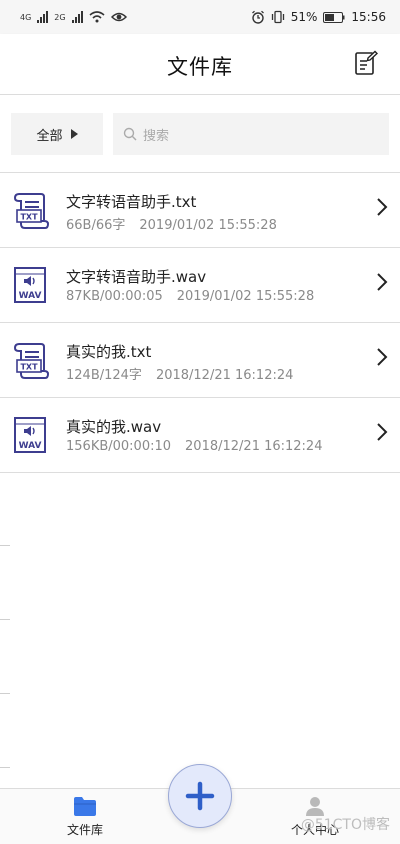  Describe the element at coordinates (84, 830) in the screenshot. I see `tab-library-label: 文件库` at that location.